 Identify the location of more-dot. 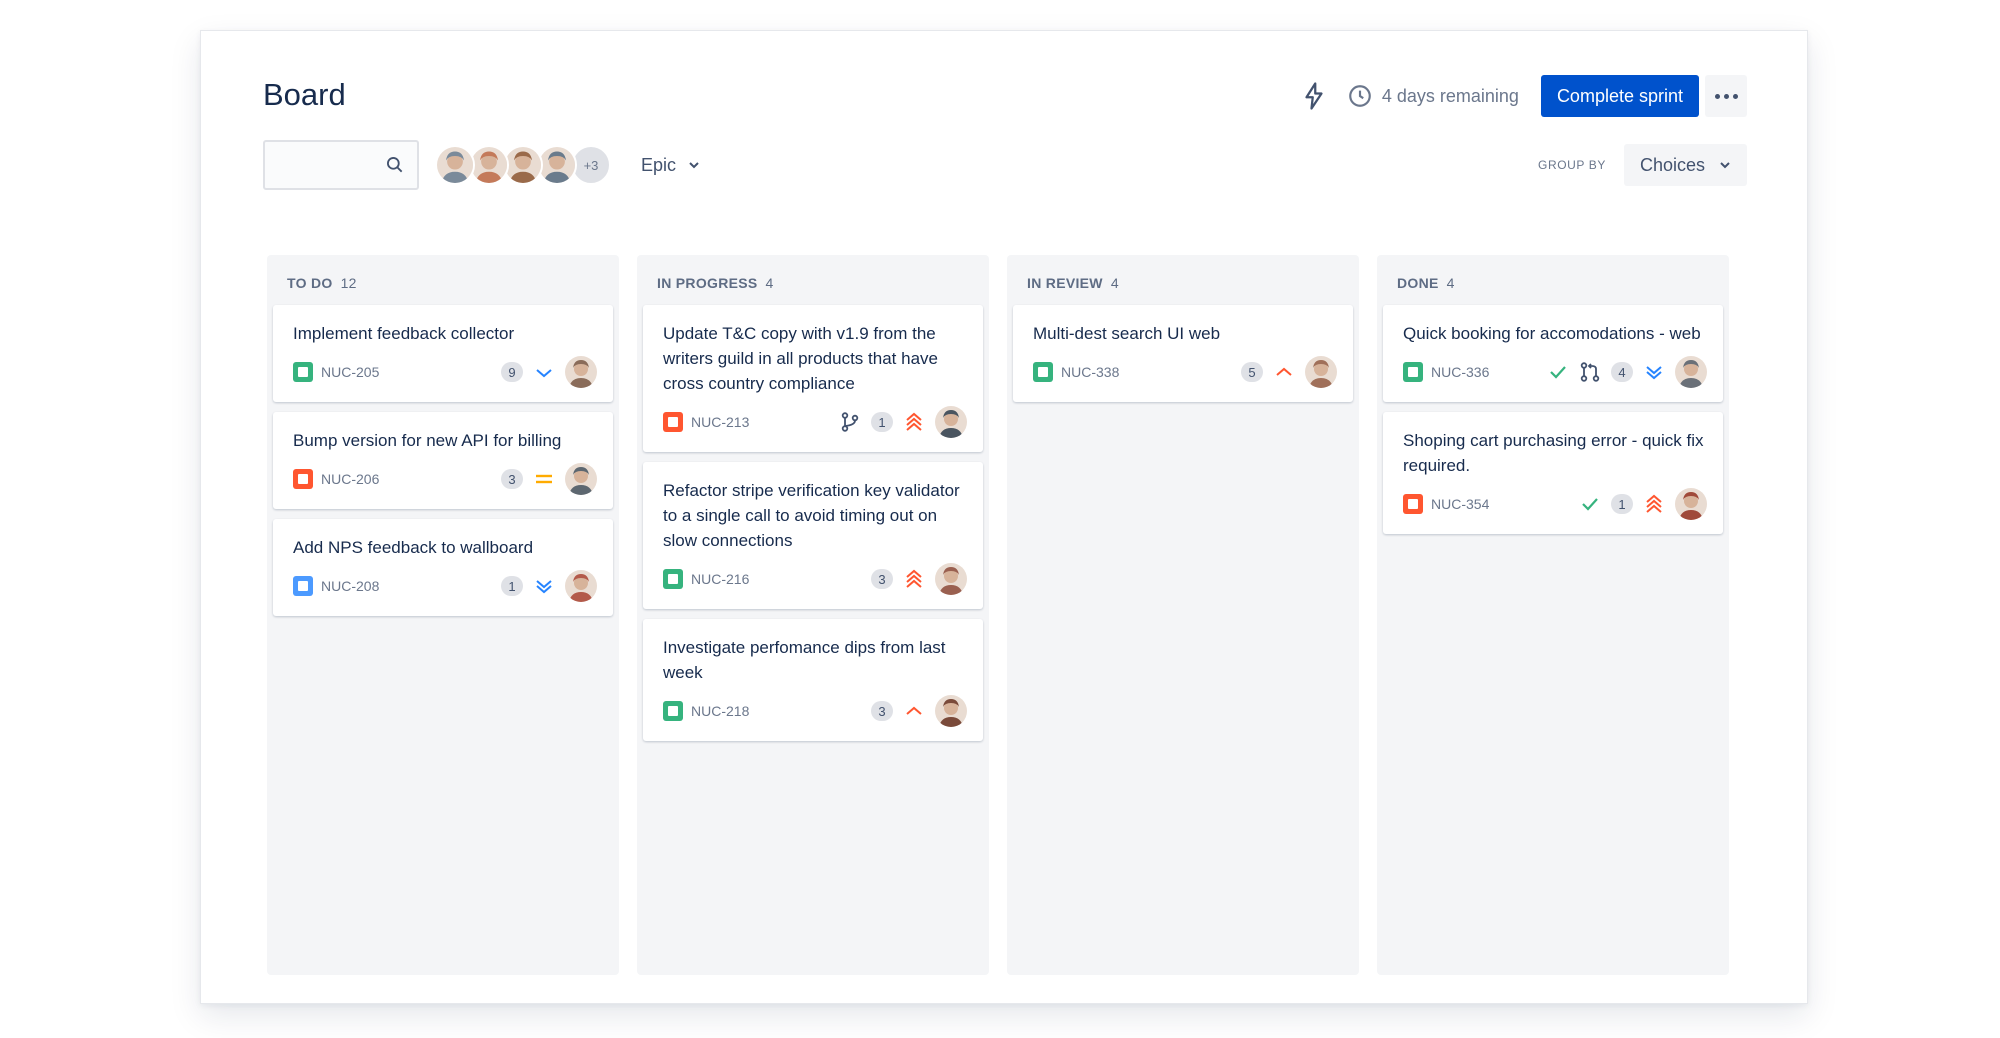
(1726, 96).